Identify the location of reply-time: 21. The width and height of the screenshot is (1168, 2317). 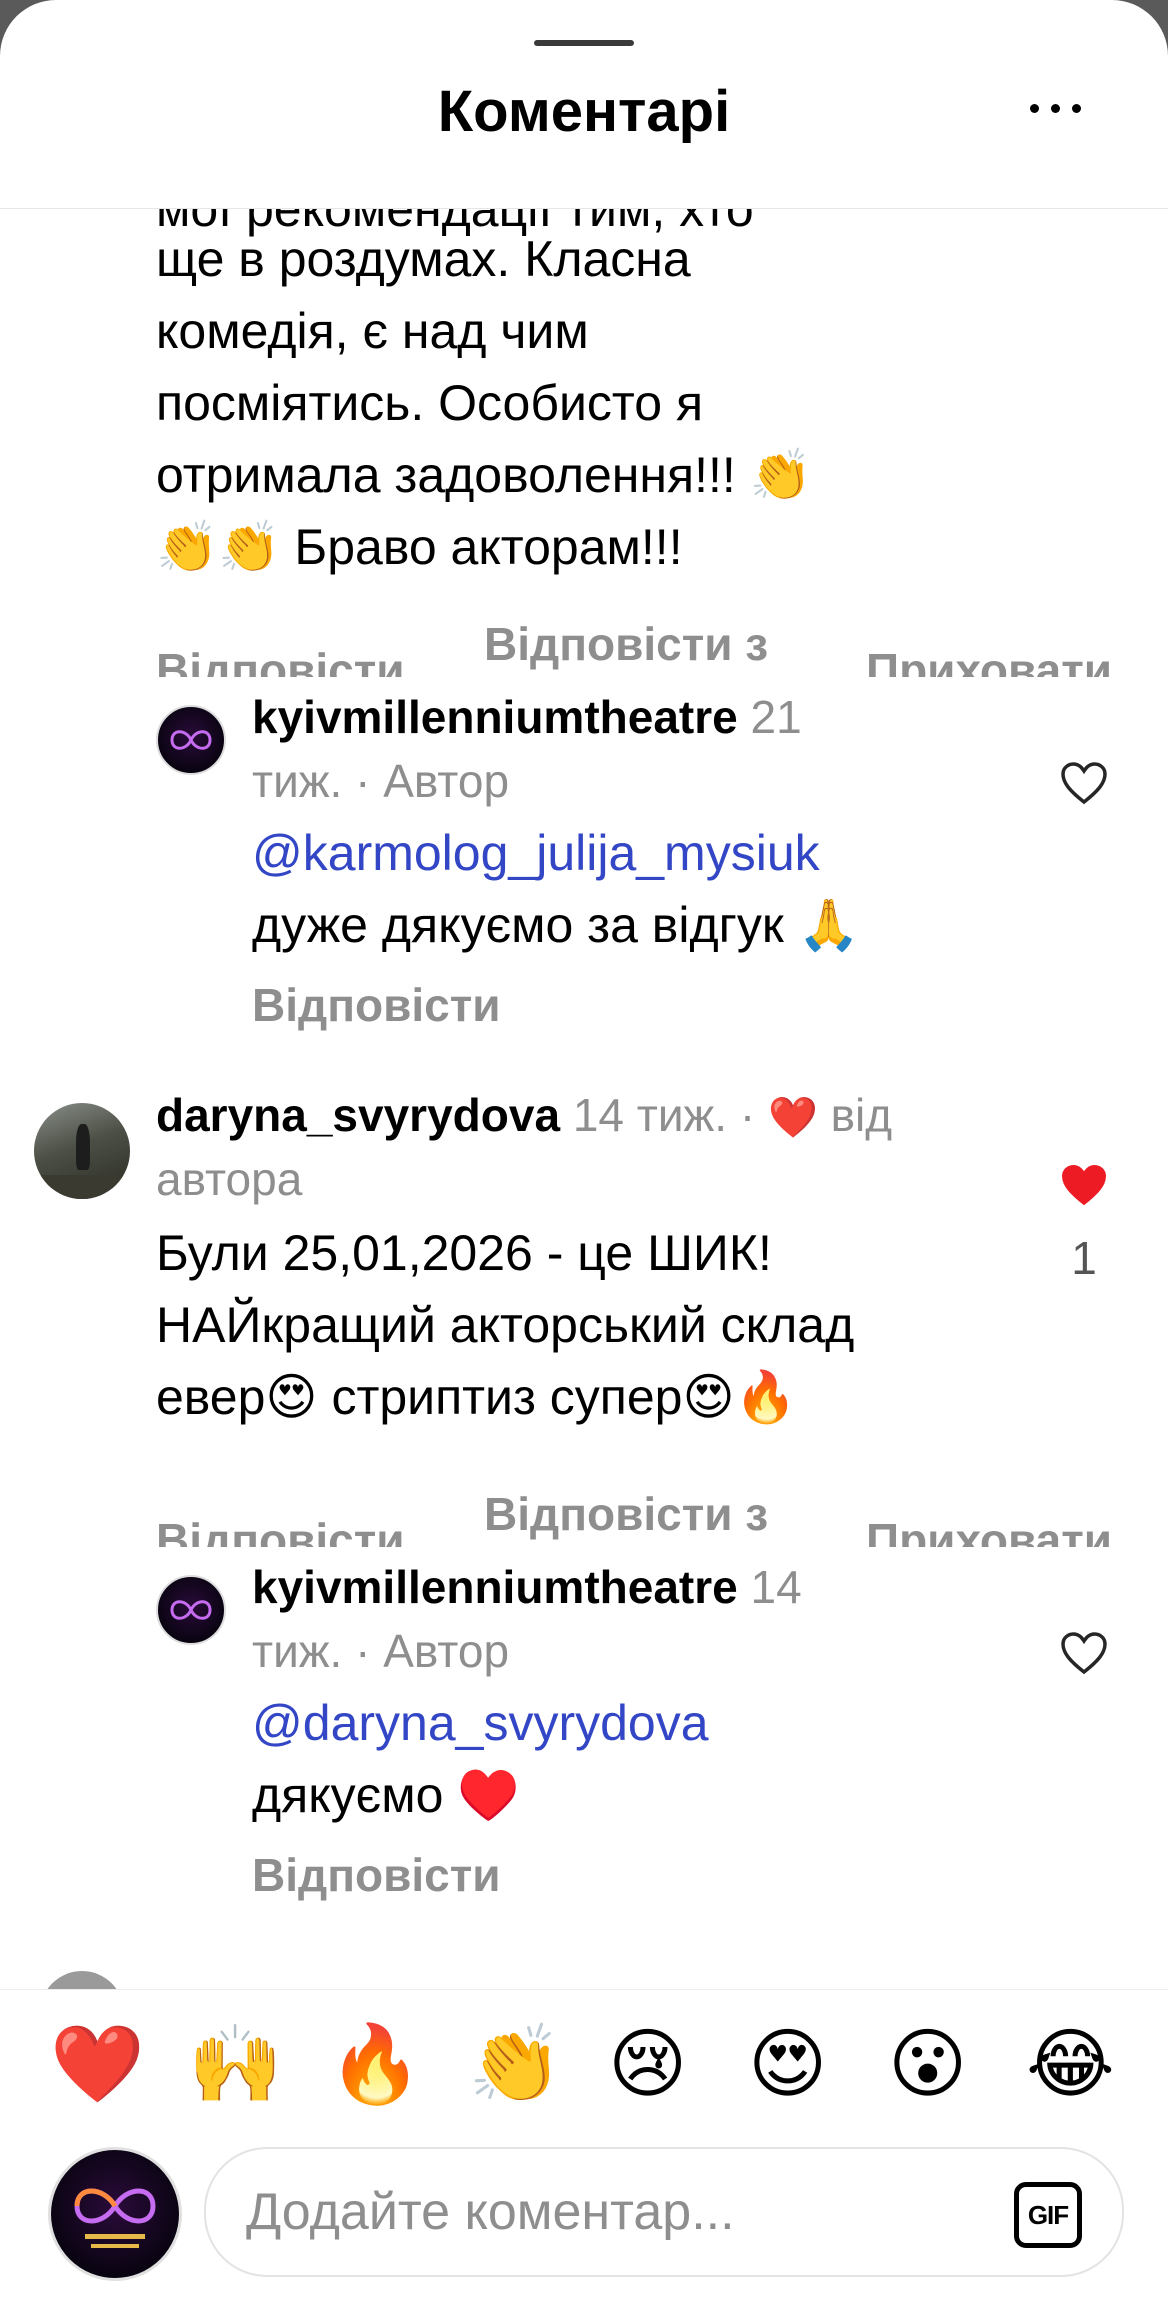
(776, 717).